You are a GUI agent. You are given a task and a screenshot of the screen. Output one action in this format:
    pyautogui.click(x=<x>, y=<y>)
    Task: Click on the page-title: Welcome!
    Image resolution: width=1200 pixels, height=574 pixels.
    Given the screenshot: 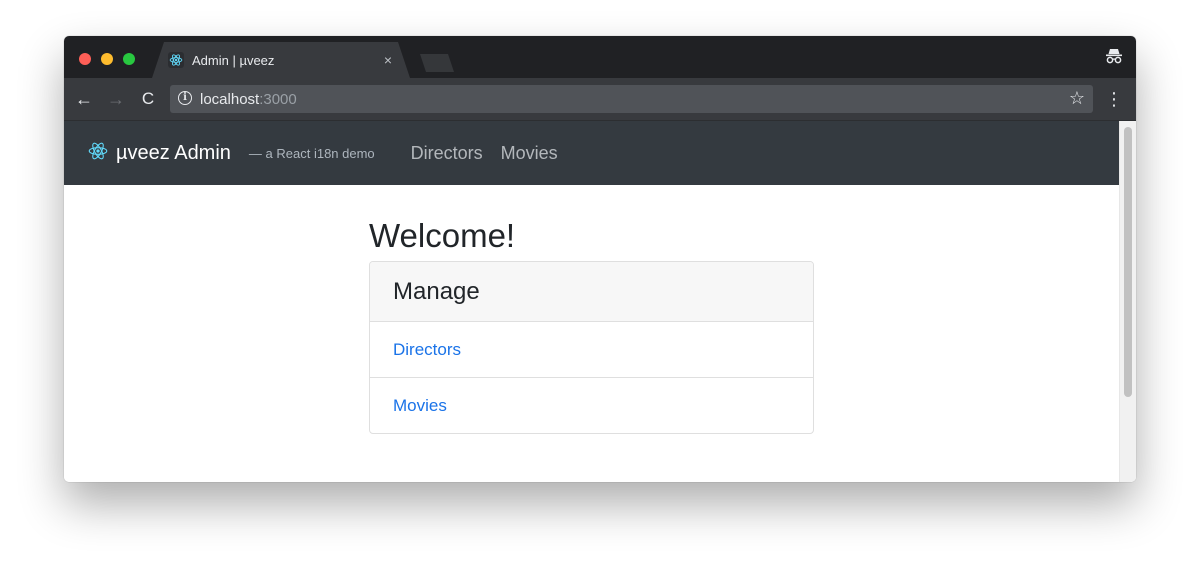 What is the action you would take?
    pyautogui.click(x=442, y=235)
    